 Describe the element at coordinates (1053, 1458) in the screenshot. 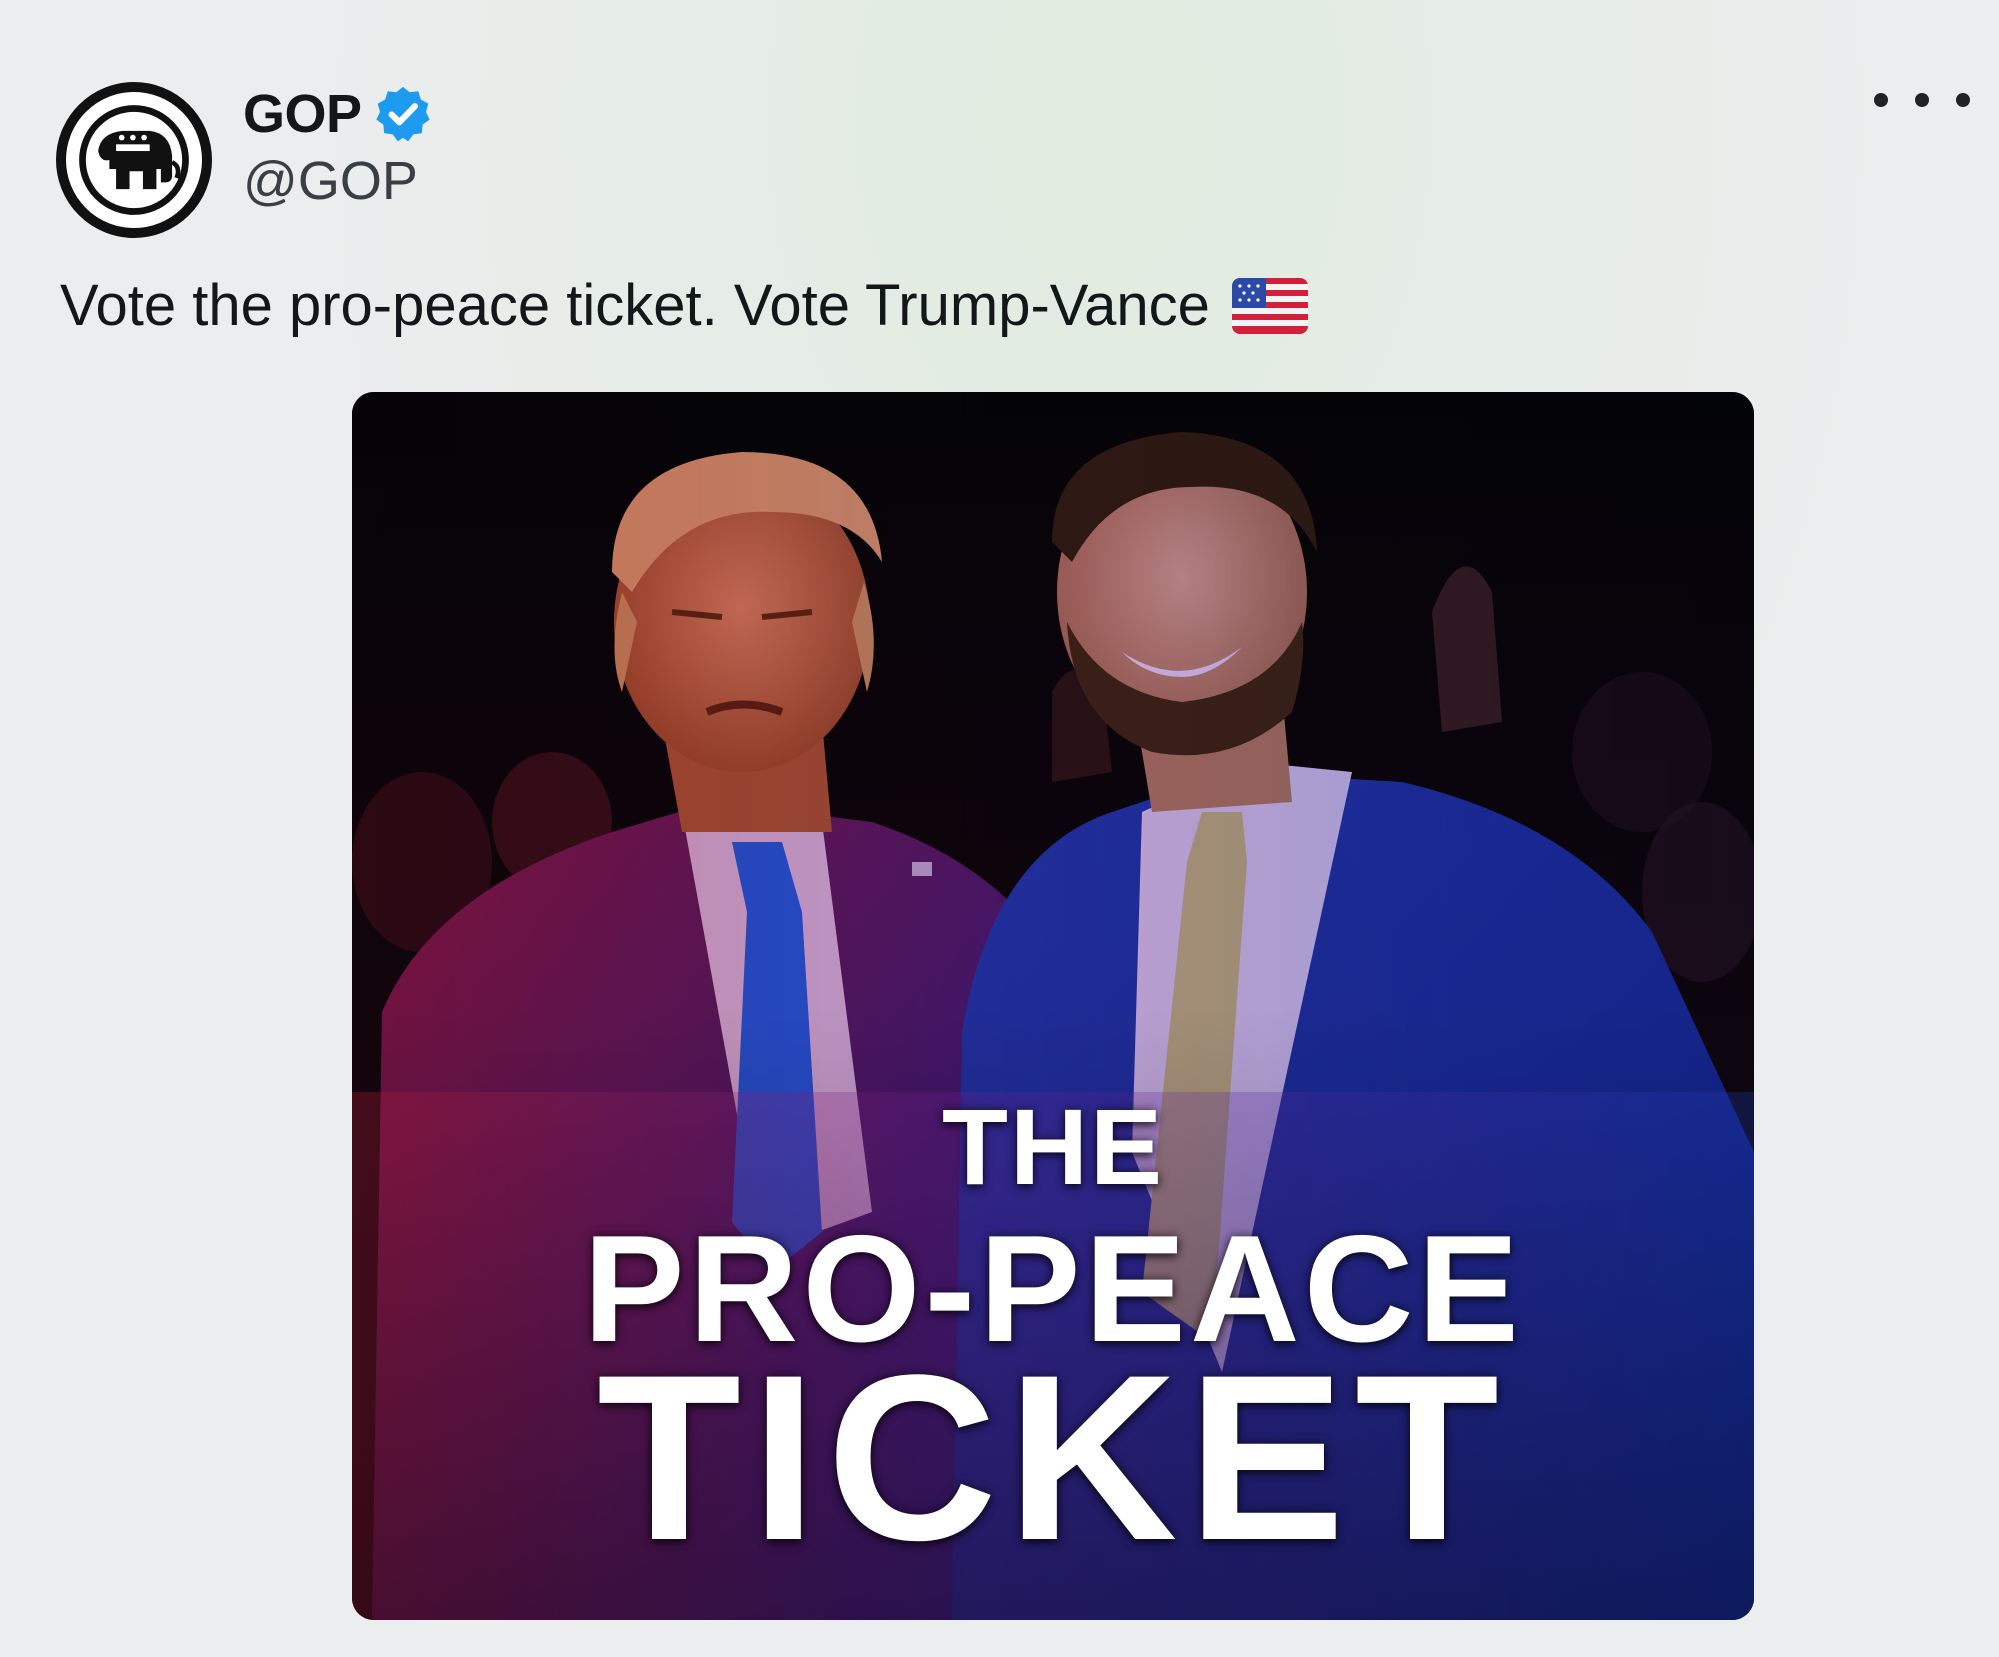

I see `headline-ticket: TICKET` at that location.